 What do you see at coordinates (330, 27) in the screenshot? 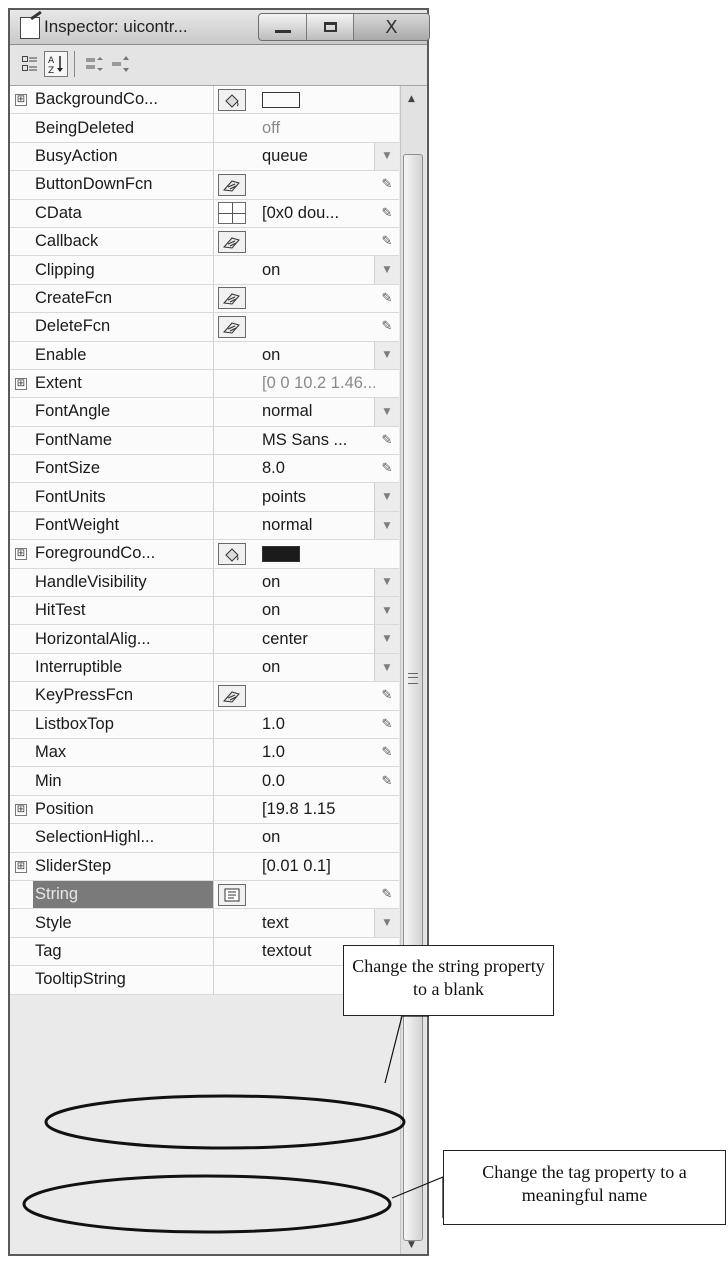
I see `maximize-button` at bounding box center [330, 27].